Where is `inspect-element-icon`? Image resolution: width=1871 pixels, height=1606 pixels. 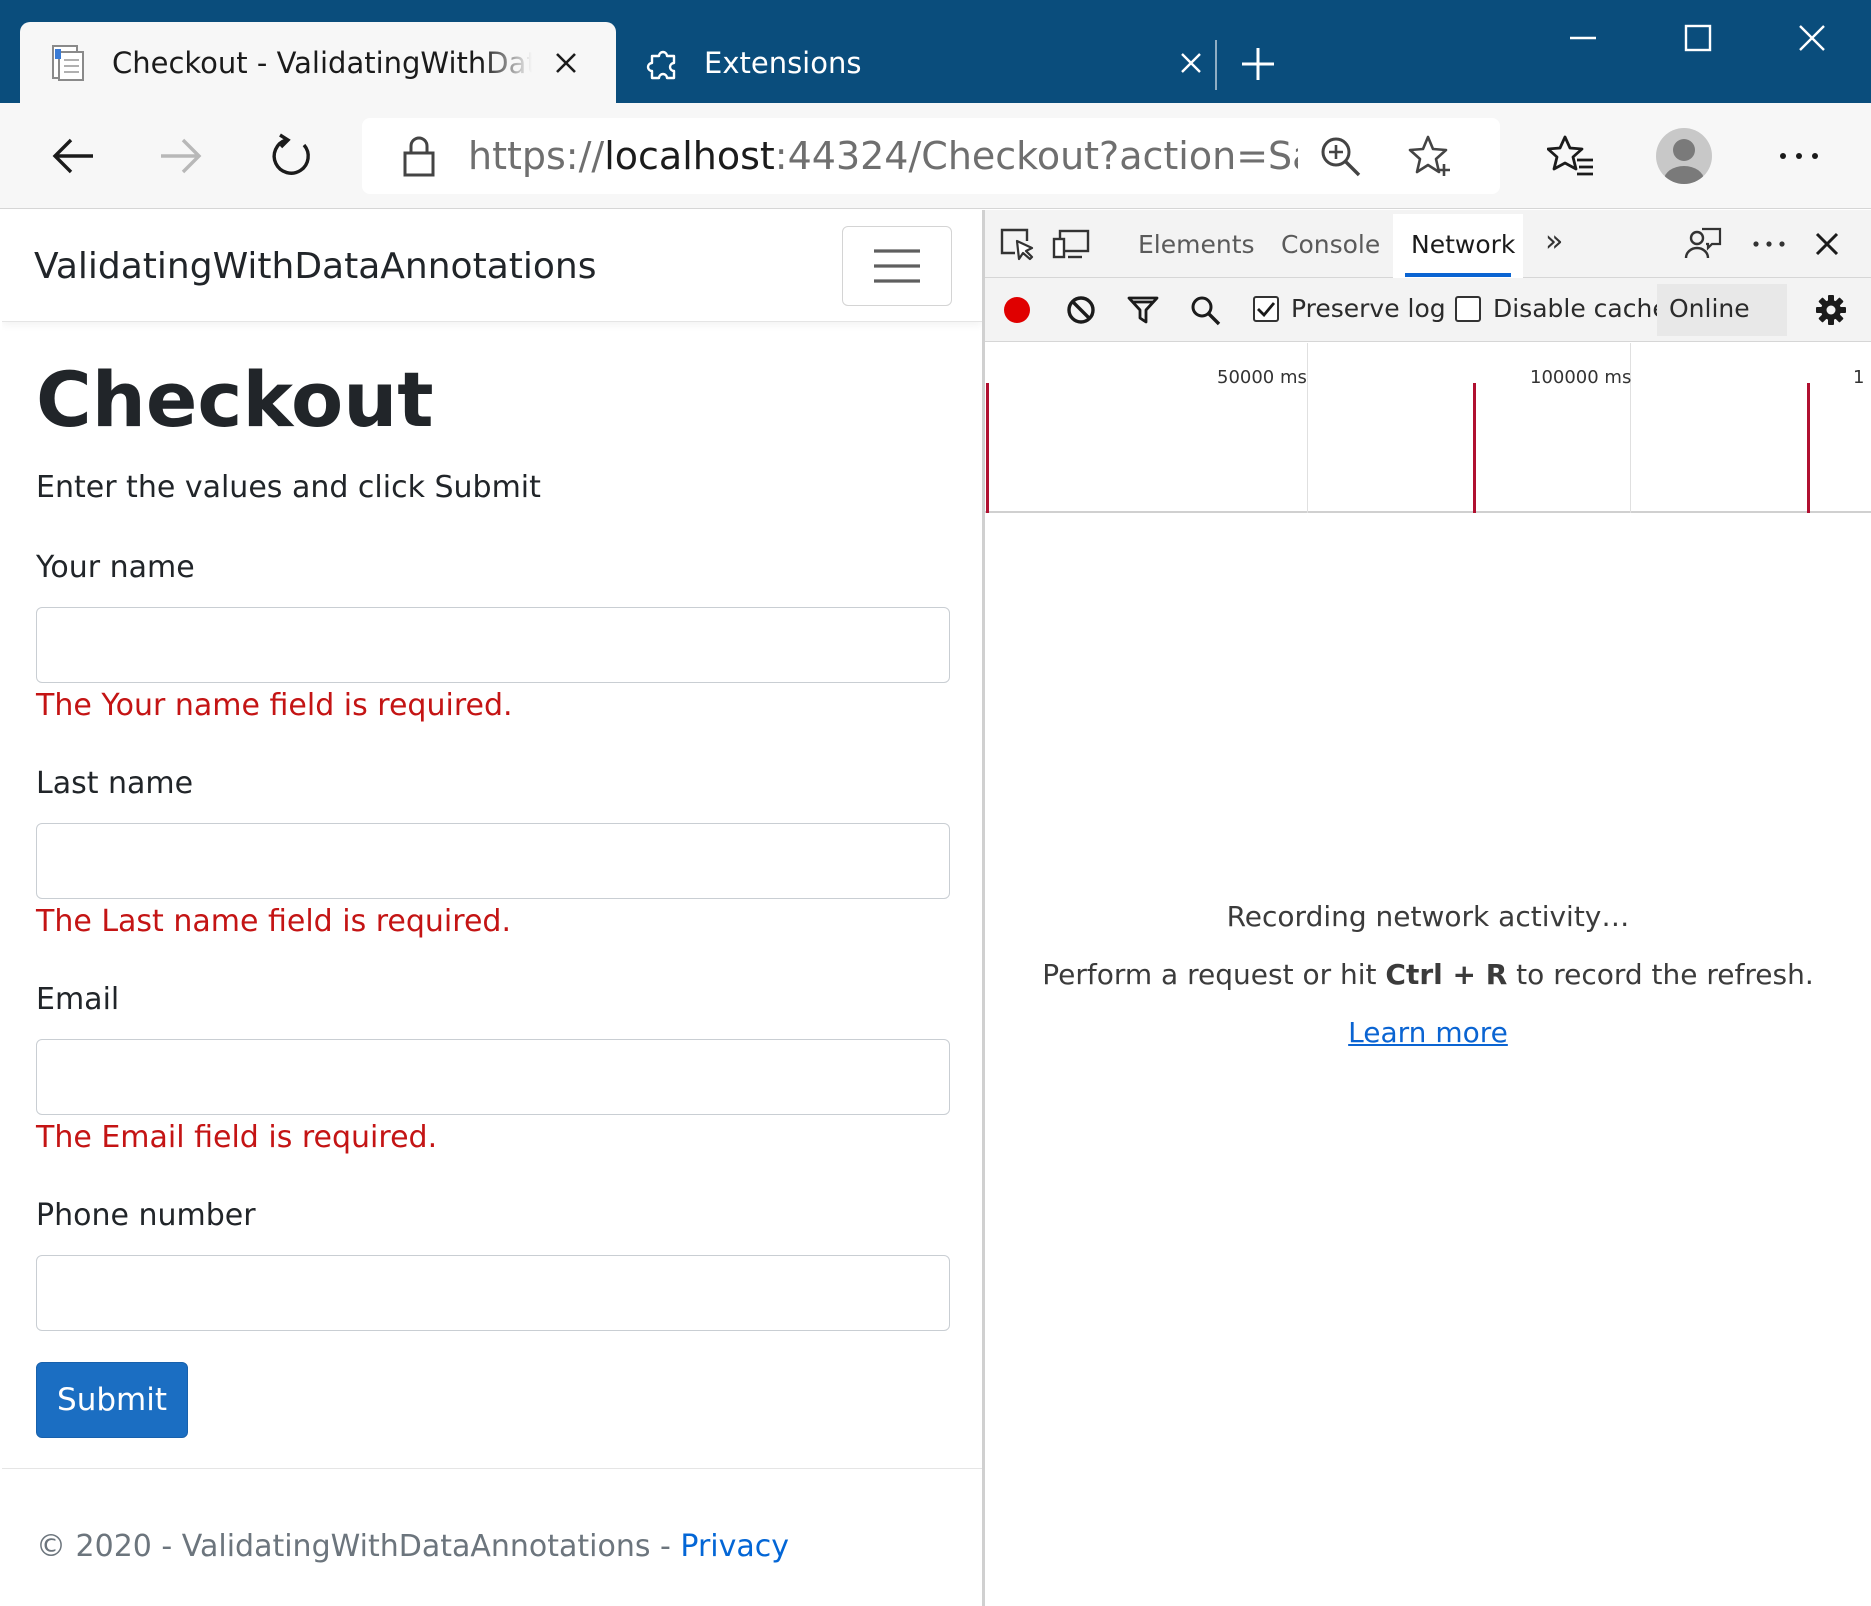 inspect-element-icon is located at coordinates (1017, 244).